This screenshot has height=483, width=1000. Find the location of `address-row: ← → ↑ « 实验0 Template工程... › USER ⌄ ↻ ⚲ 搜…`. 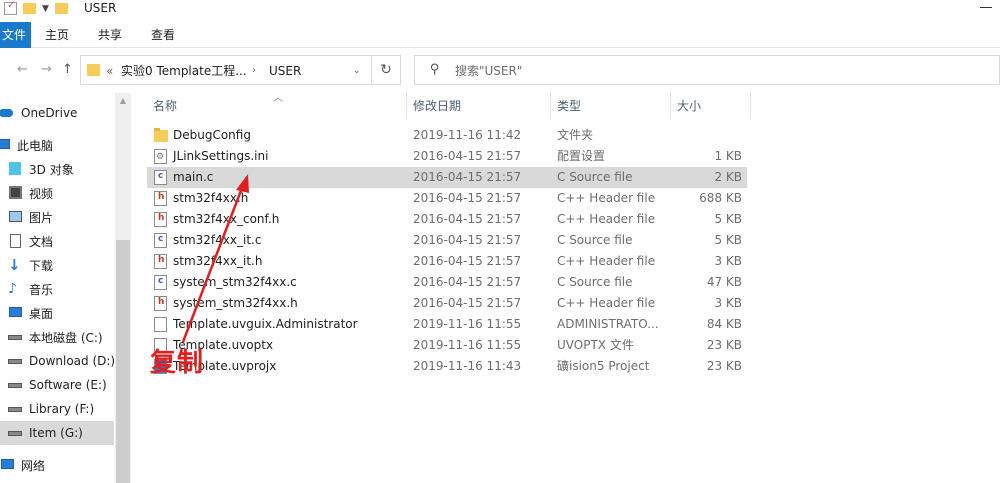

address-row: ← → ↑ « 实验0 Template工程... › USER ⌄ ↻ ⚲ 搜… is located at coordinates (500, 70).